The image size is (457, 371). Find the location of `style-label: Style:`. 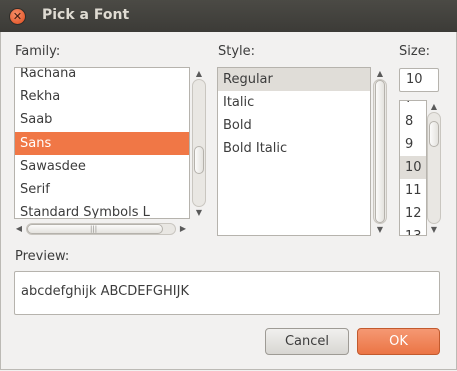

style-label: Style: is located at coordinates (237, 51).